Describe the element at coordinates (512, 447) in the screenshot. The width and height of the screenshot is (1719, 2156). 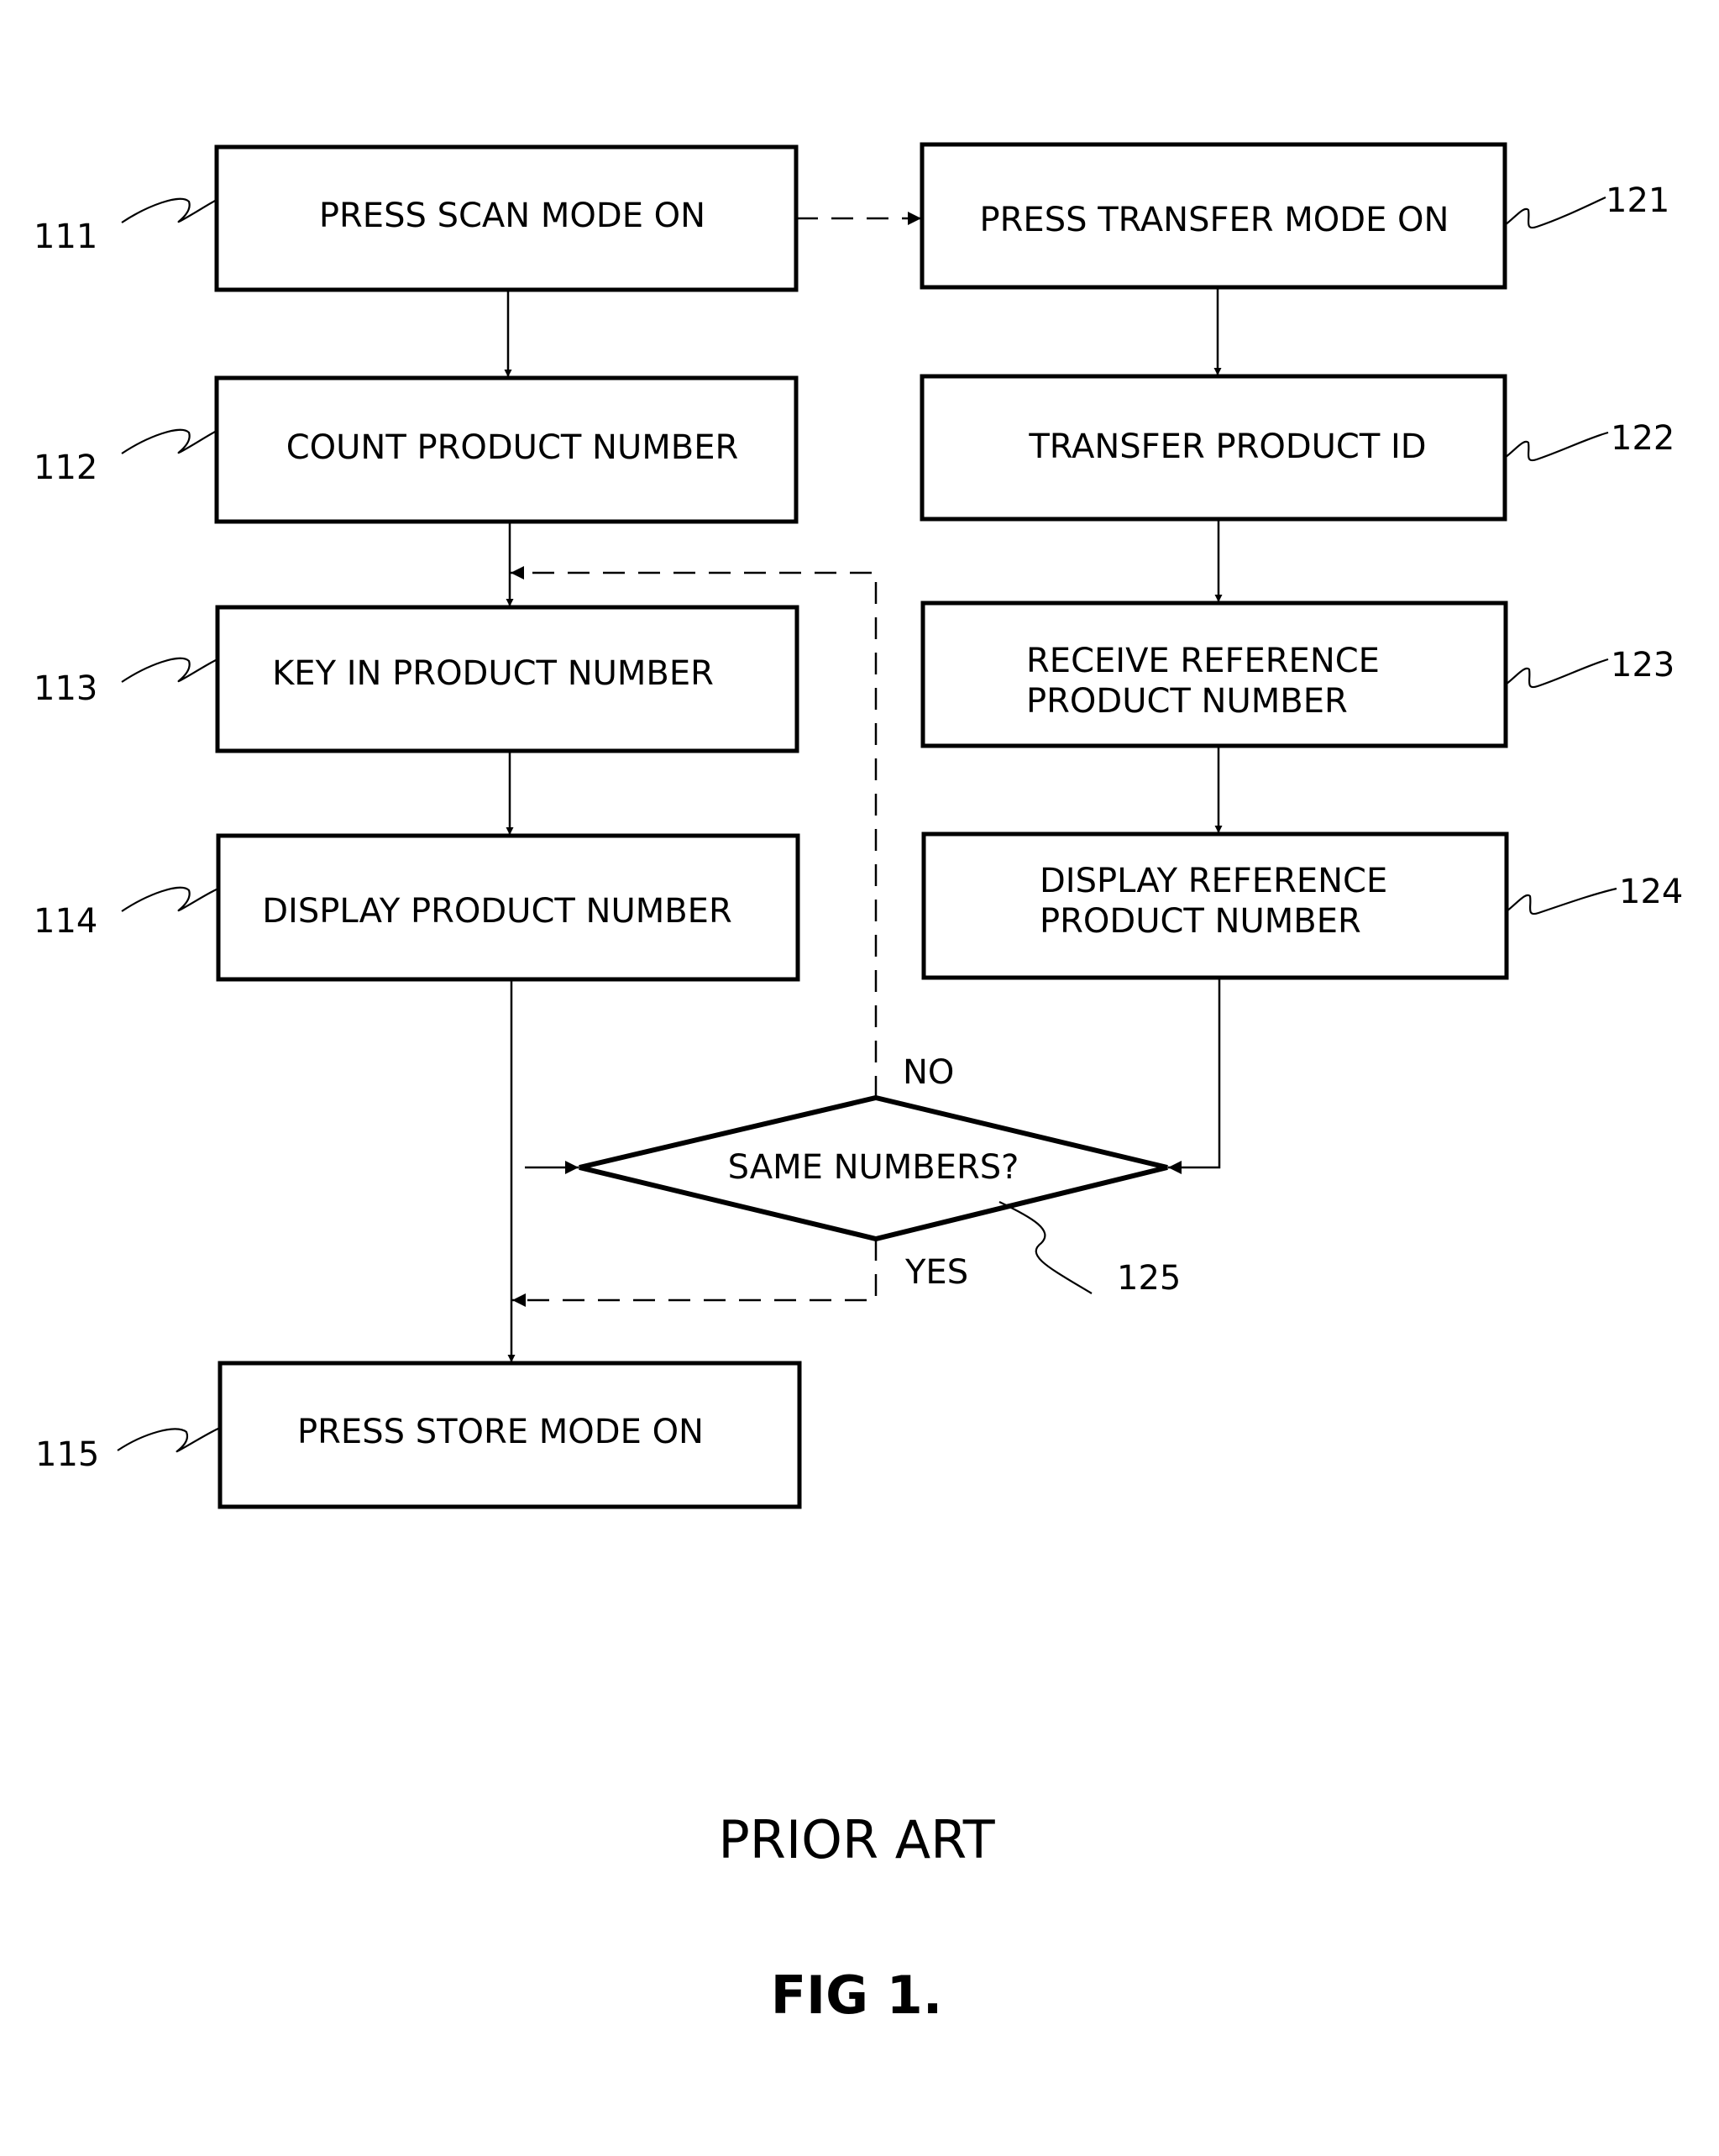
I see `step-112-label: COUNT PRODUCT NUMBER` at that location.